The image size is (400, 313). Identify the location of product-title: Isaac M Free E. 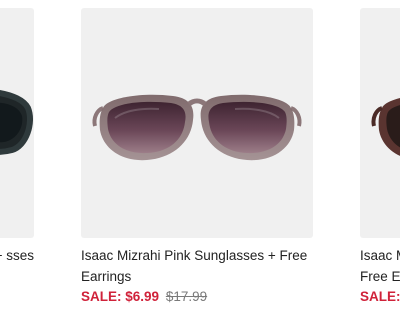
(380, 266).